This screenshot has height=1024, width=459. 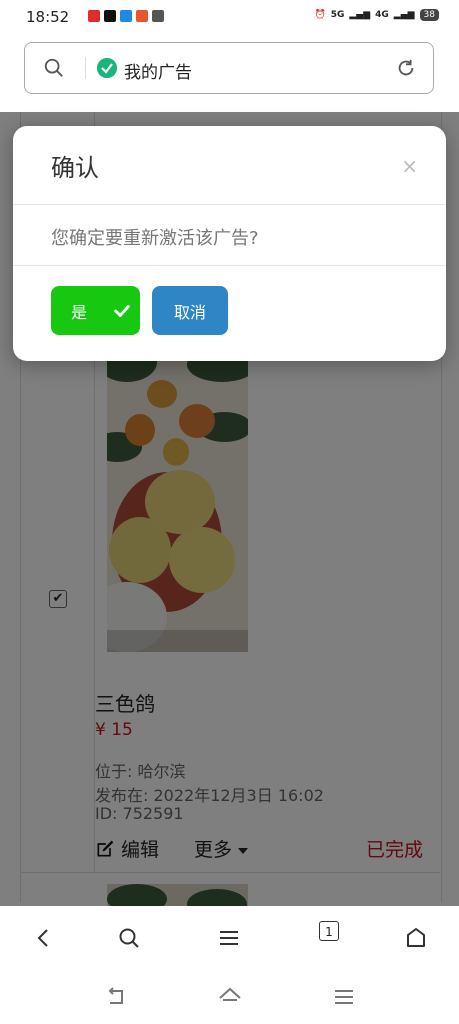 What do you see at coordinates (406, 68) in the screenshot?
I see `reload-icon` at bounding box center [406, 68].